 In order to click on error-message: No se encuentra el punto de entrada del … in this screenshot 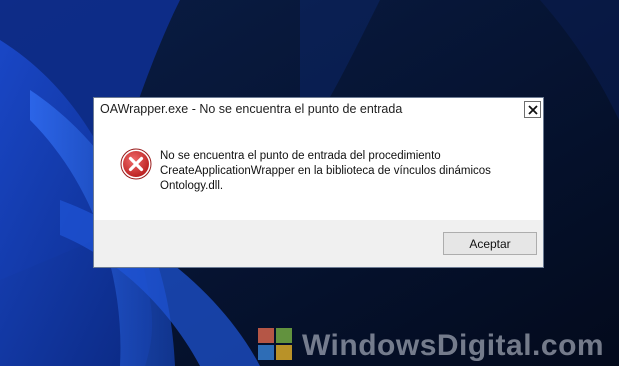, I will do `click(347, 171)`.